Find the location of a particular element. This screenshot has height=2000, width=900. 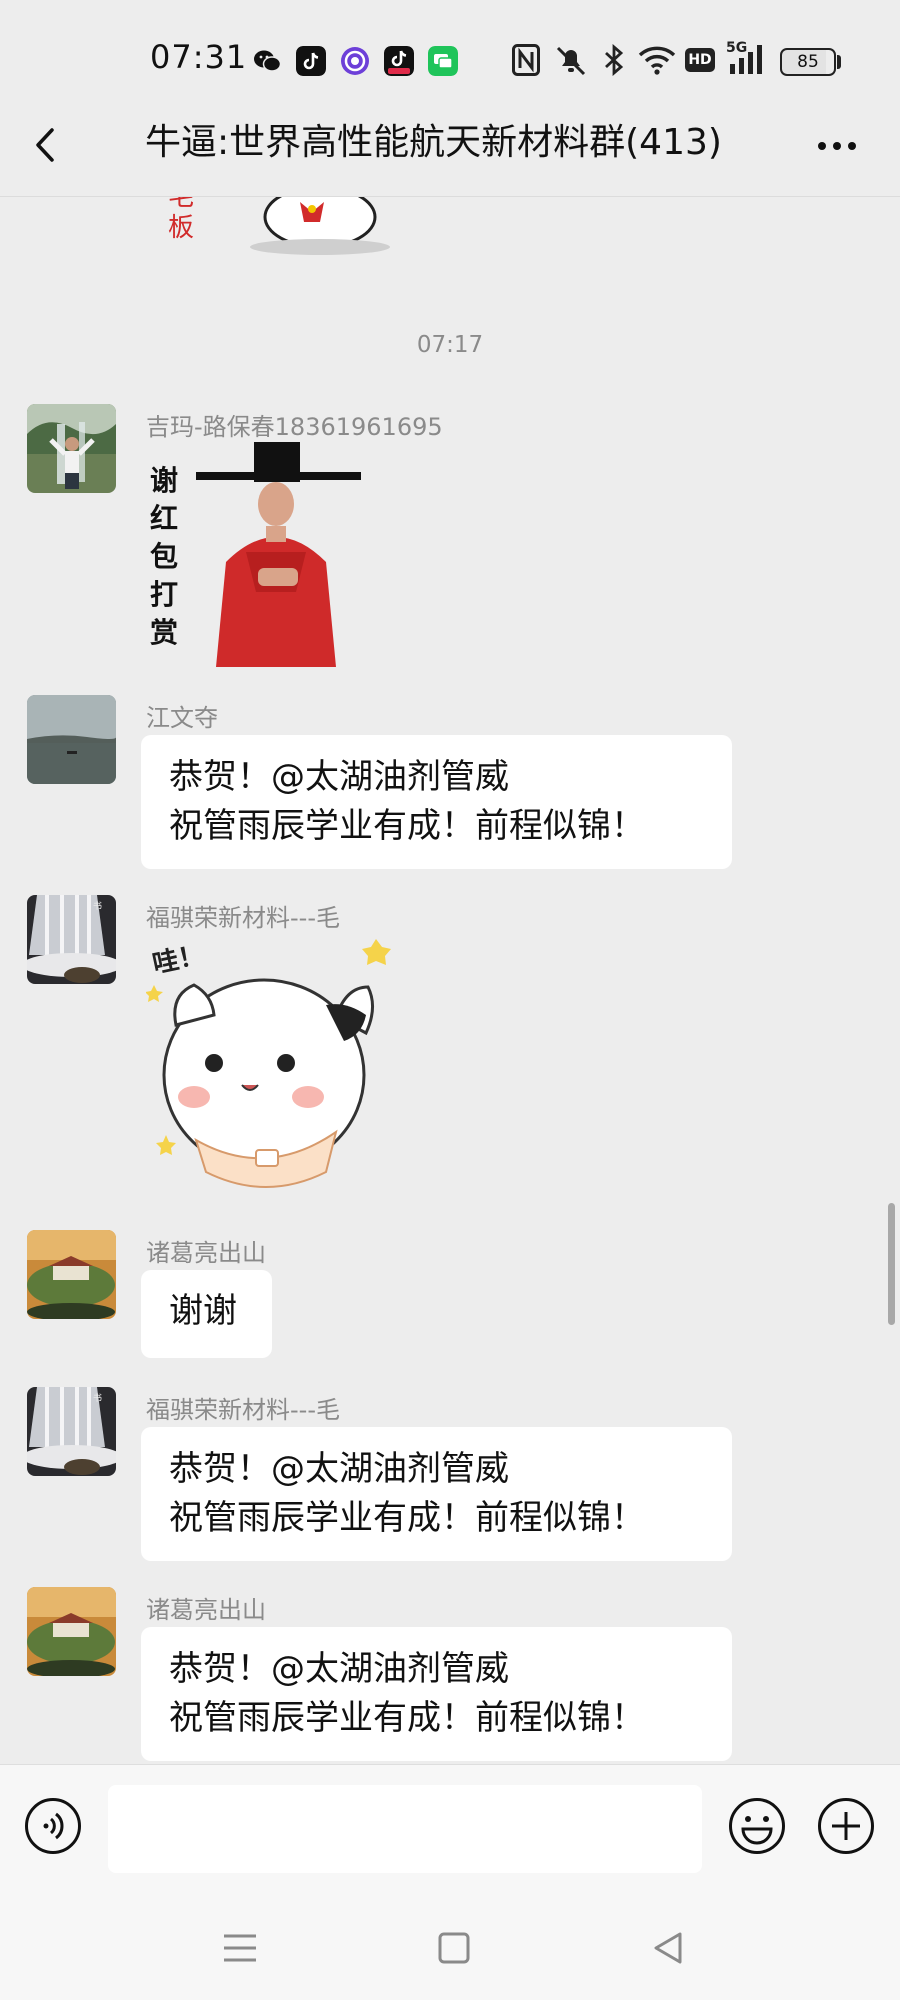

hd-icon: HD is located at coordinates (700, 60).